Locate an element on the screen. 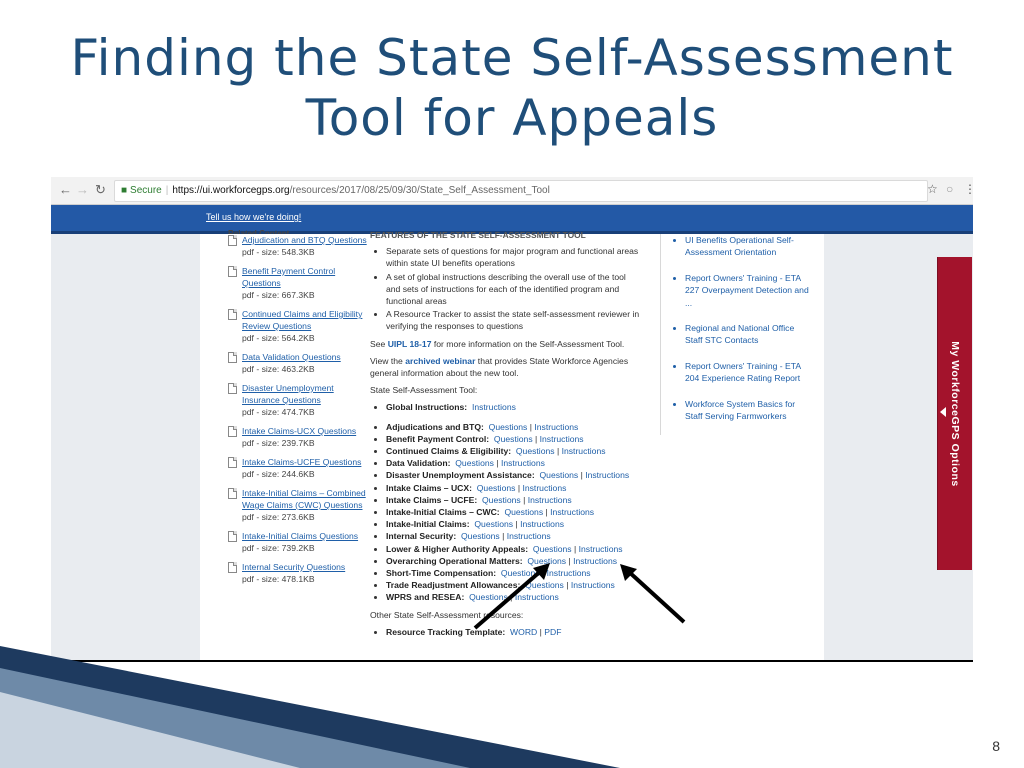 The height and width of the screenshot is (768, 1024). slide-decoration is located at coordinates (310, 707).